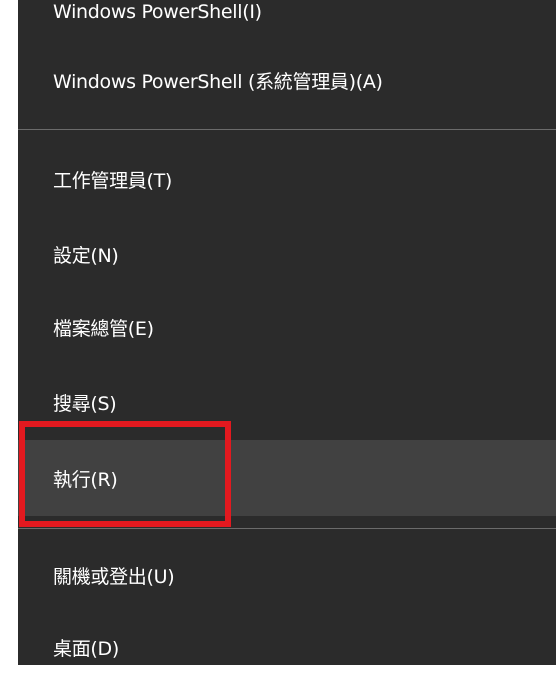 This screenshot has height=677, width=556. I want to click on menu-item-shut-down-or-sign-out: 關機或登出(U), so click(287, 575).